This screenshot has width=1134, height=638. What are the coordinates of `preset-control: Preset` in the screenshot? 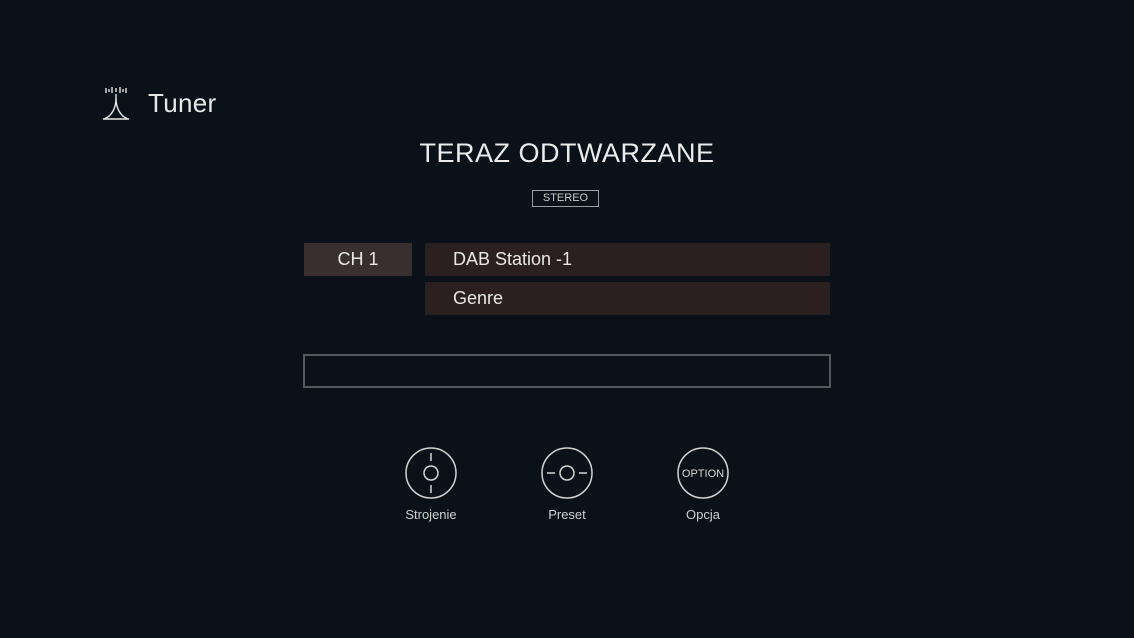 It's located at (567, 484).